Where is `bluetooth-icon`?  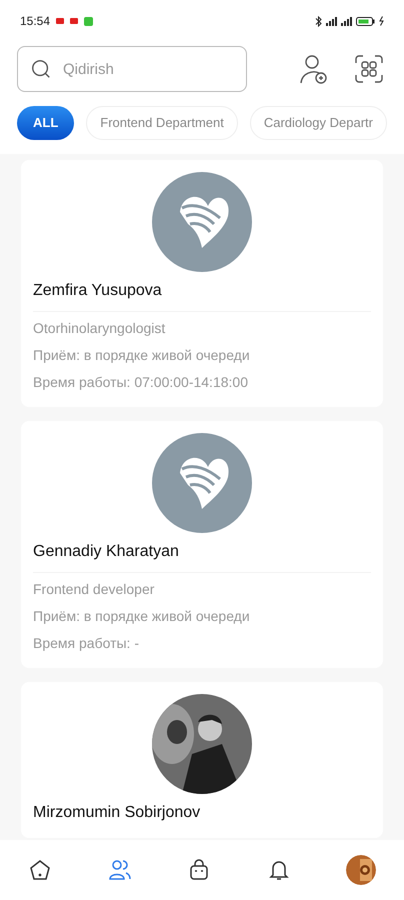 bluetooth-icon is located at coordinates (318, 21).